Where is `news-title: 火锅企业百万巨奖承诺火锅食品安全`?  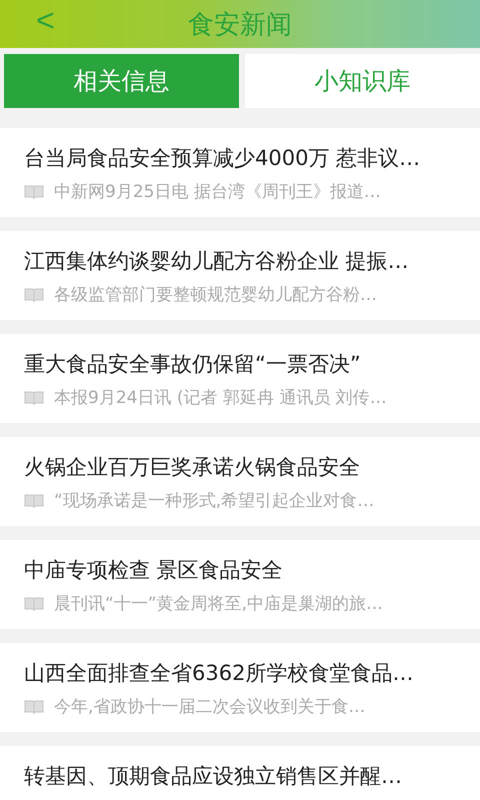
news-title: 火锅企业百万巨奖承诺火锅食品安全 is located at coordinates (192, 467).